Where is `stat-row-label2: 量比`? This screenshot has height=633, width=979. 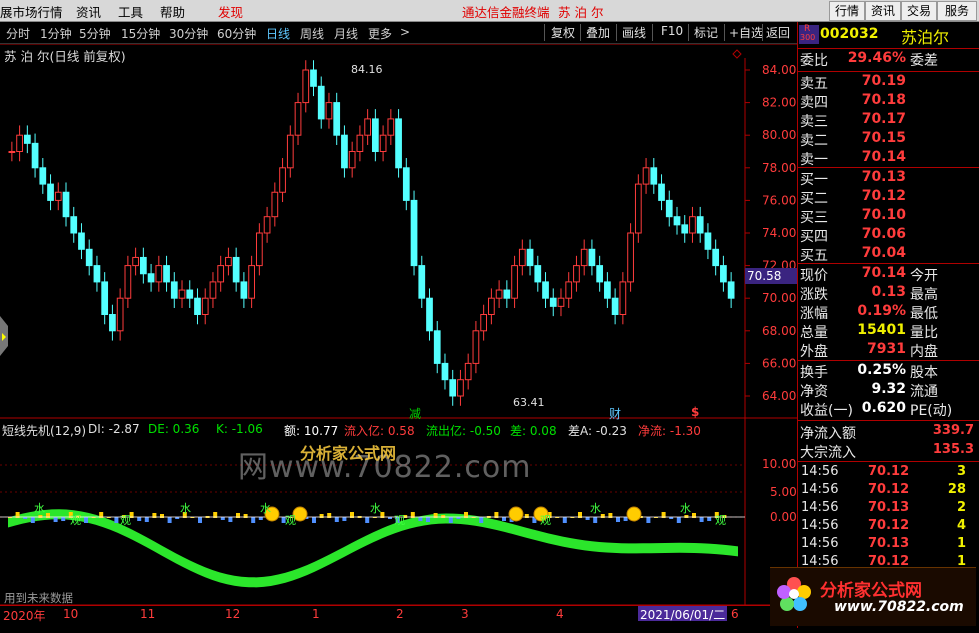 stat-row-label2: 量比 is located at coordinates (924, 333).